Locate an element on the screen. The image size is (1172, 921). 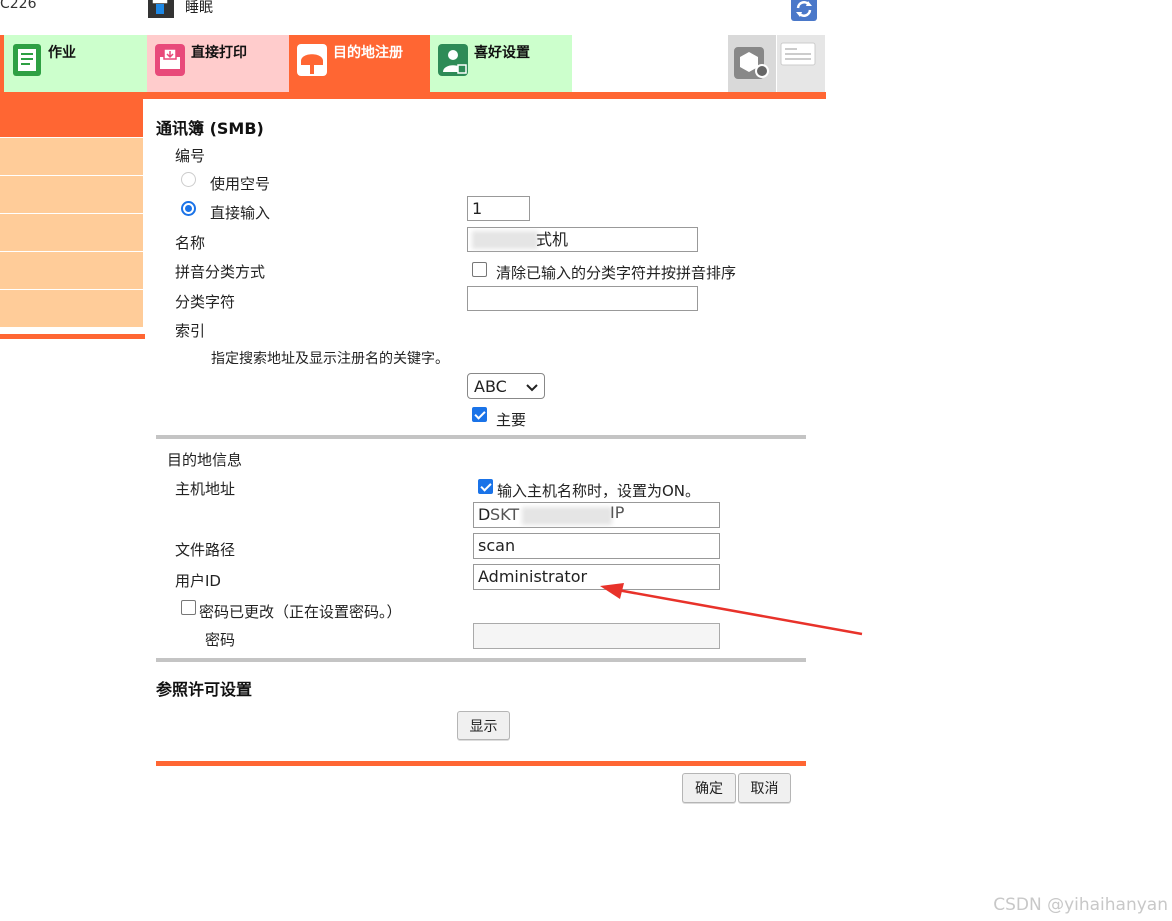
device-model-text: C226 is located at coordinates (18, 6).